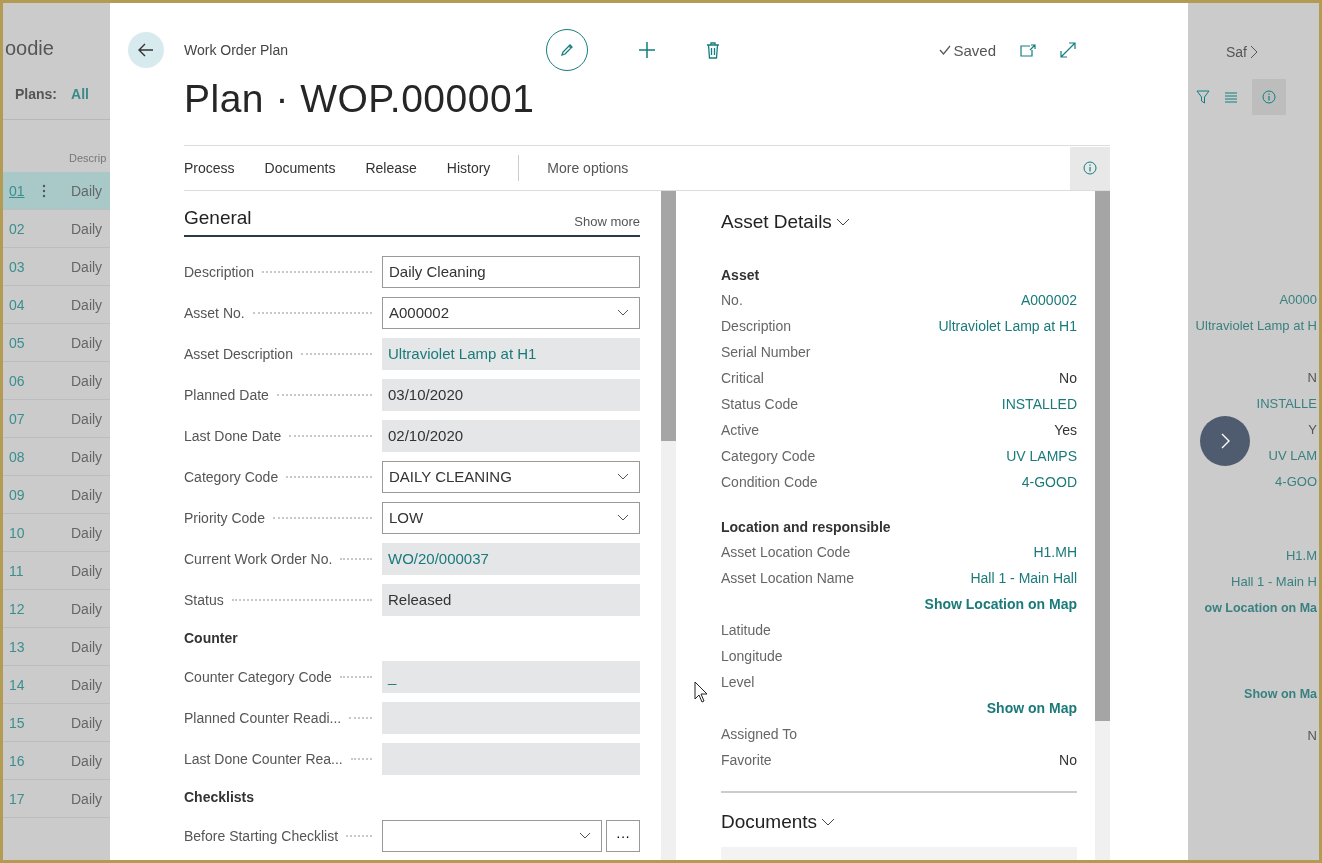 This screenshot has width=1322, height=863. What do you see at coordinates (44, 190) in the screenshot?
I see `more-icon` at bounding box center [44, 190].